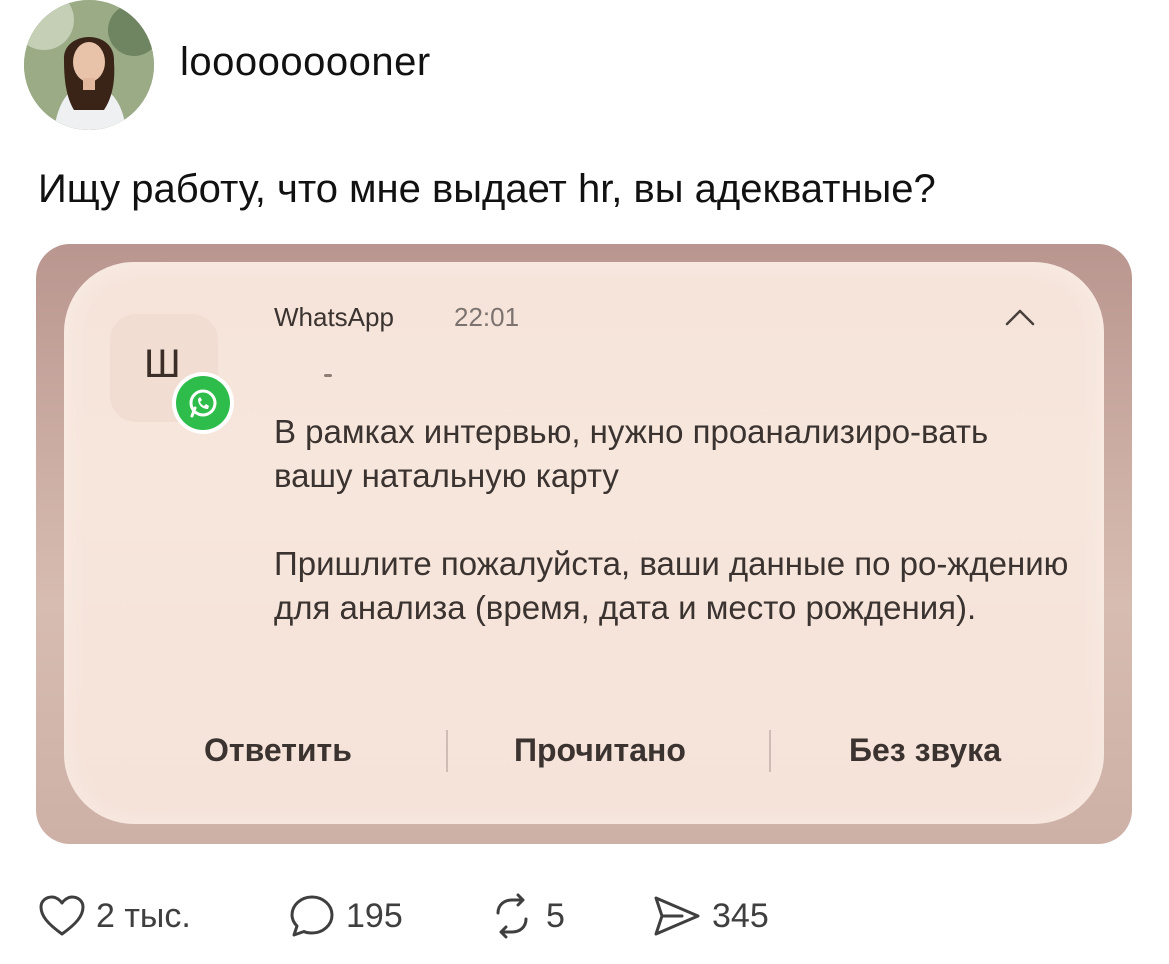  What do you see at coordinates (740, 915) in the screenshot?
I see `share-count: 345` at bounding box center [740, 915].